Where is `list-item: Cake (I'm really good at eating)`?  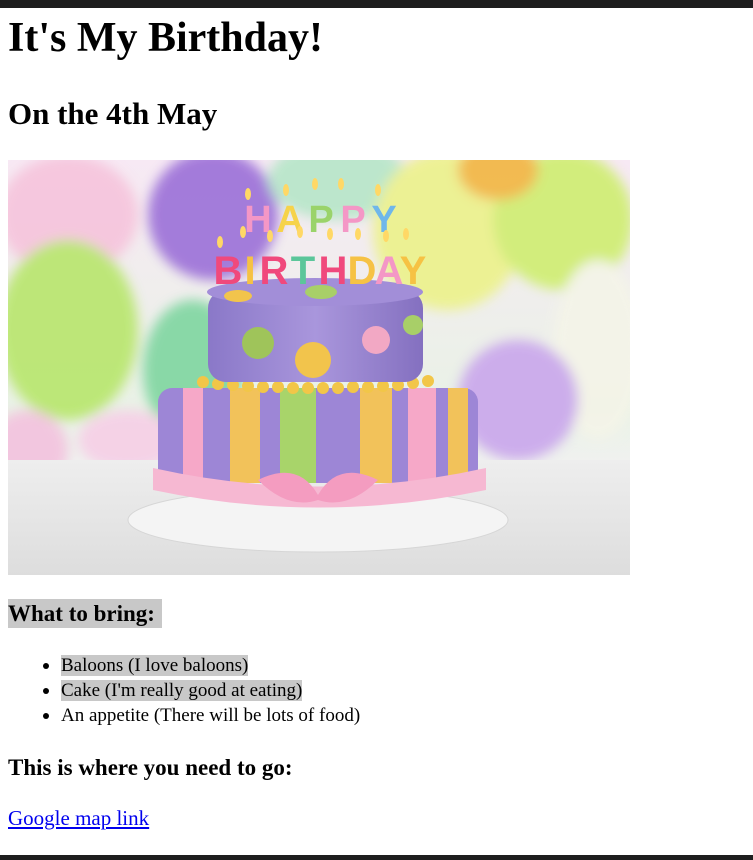
list-item: Cake (I'm really good at eating) is located at coordinates (201, 690).